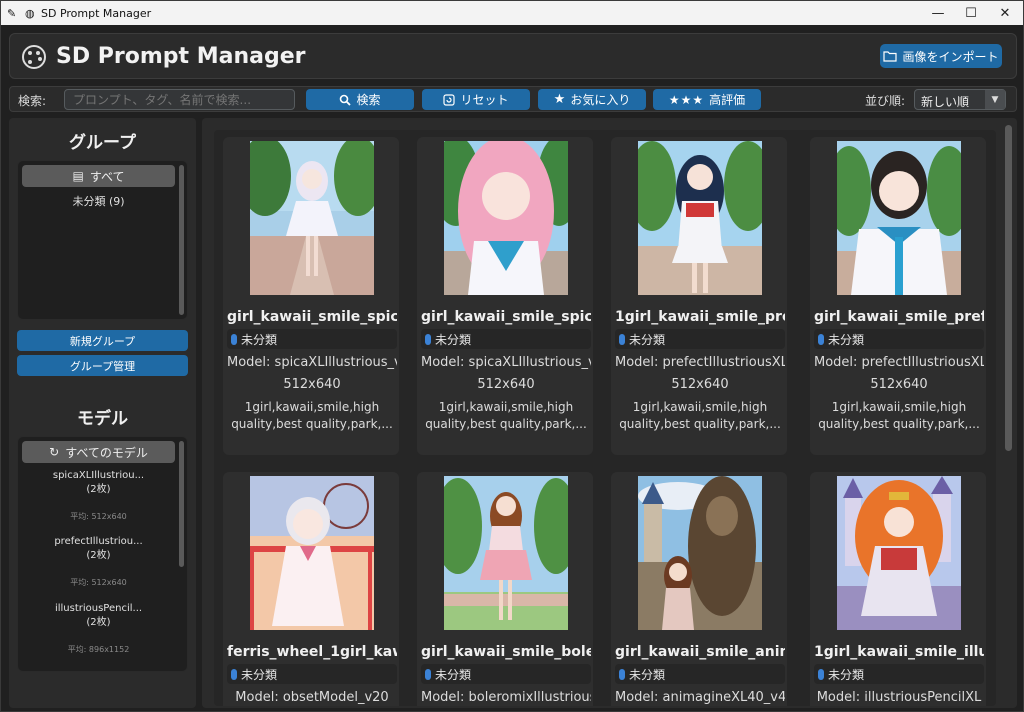 The image size is (1024, 712). Describe the element at coordinates (700, 652) in the screenshot. I see `card-title: girl_kawaii_smile_animag` at that location.